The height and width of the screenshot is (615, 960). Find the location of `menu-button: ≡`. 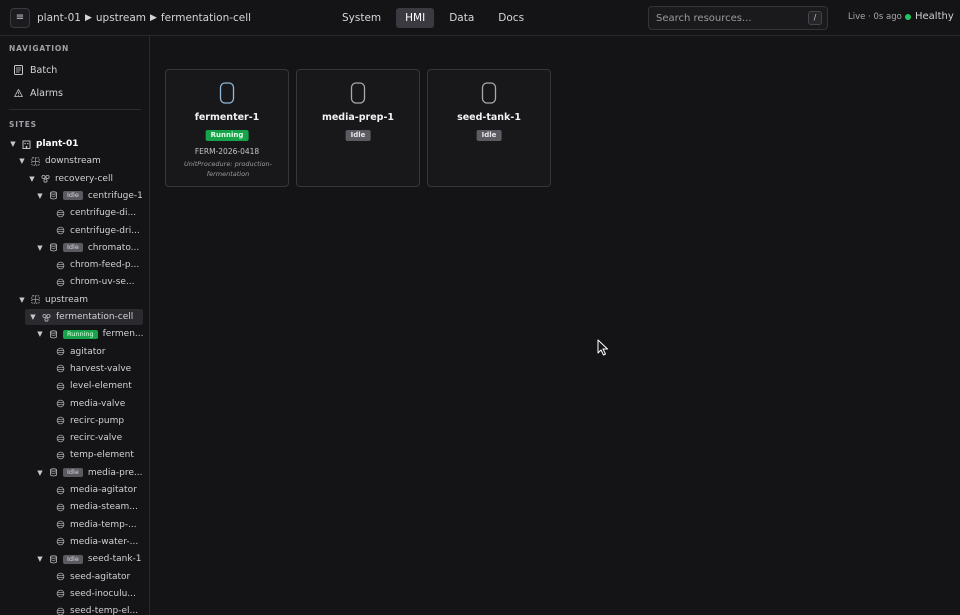

menu-button: ≡ is located at coordinates (20, 18).